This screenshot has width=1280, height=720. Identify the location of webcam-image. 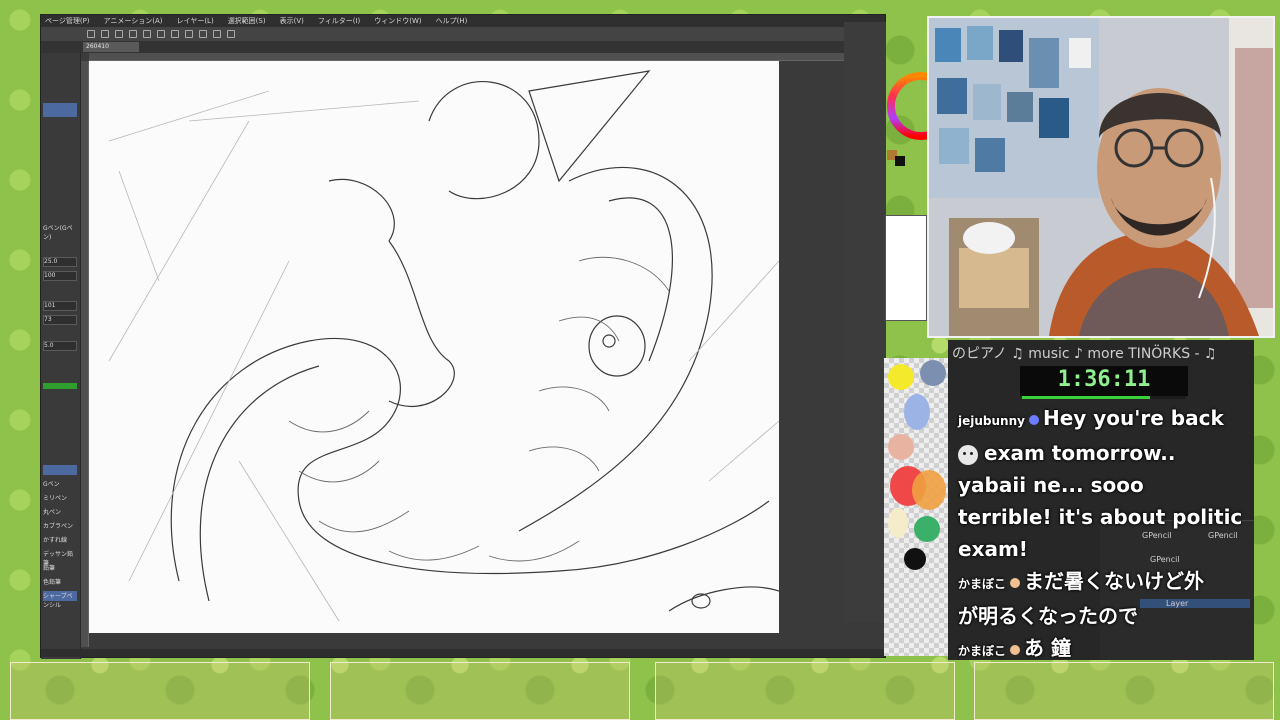
(1101, 177).